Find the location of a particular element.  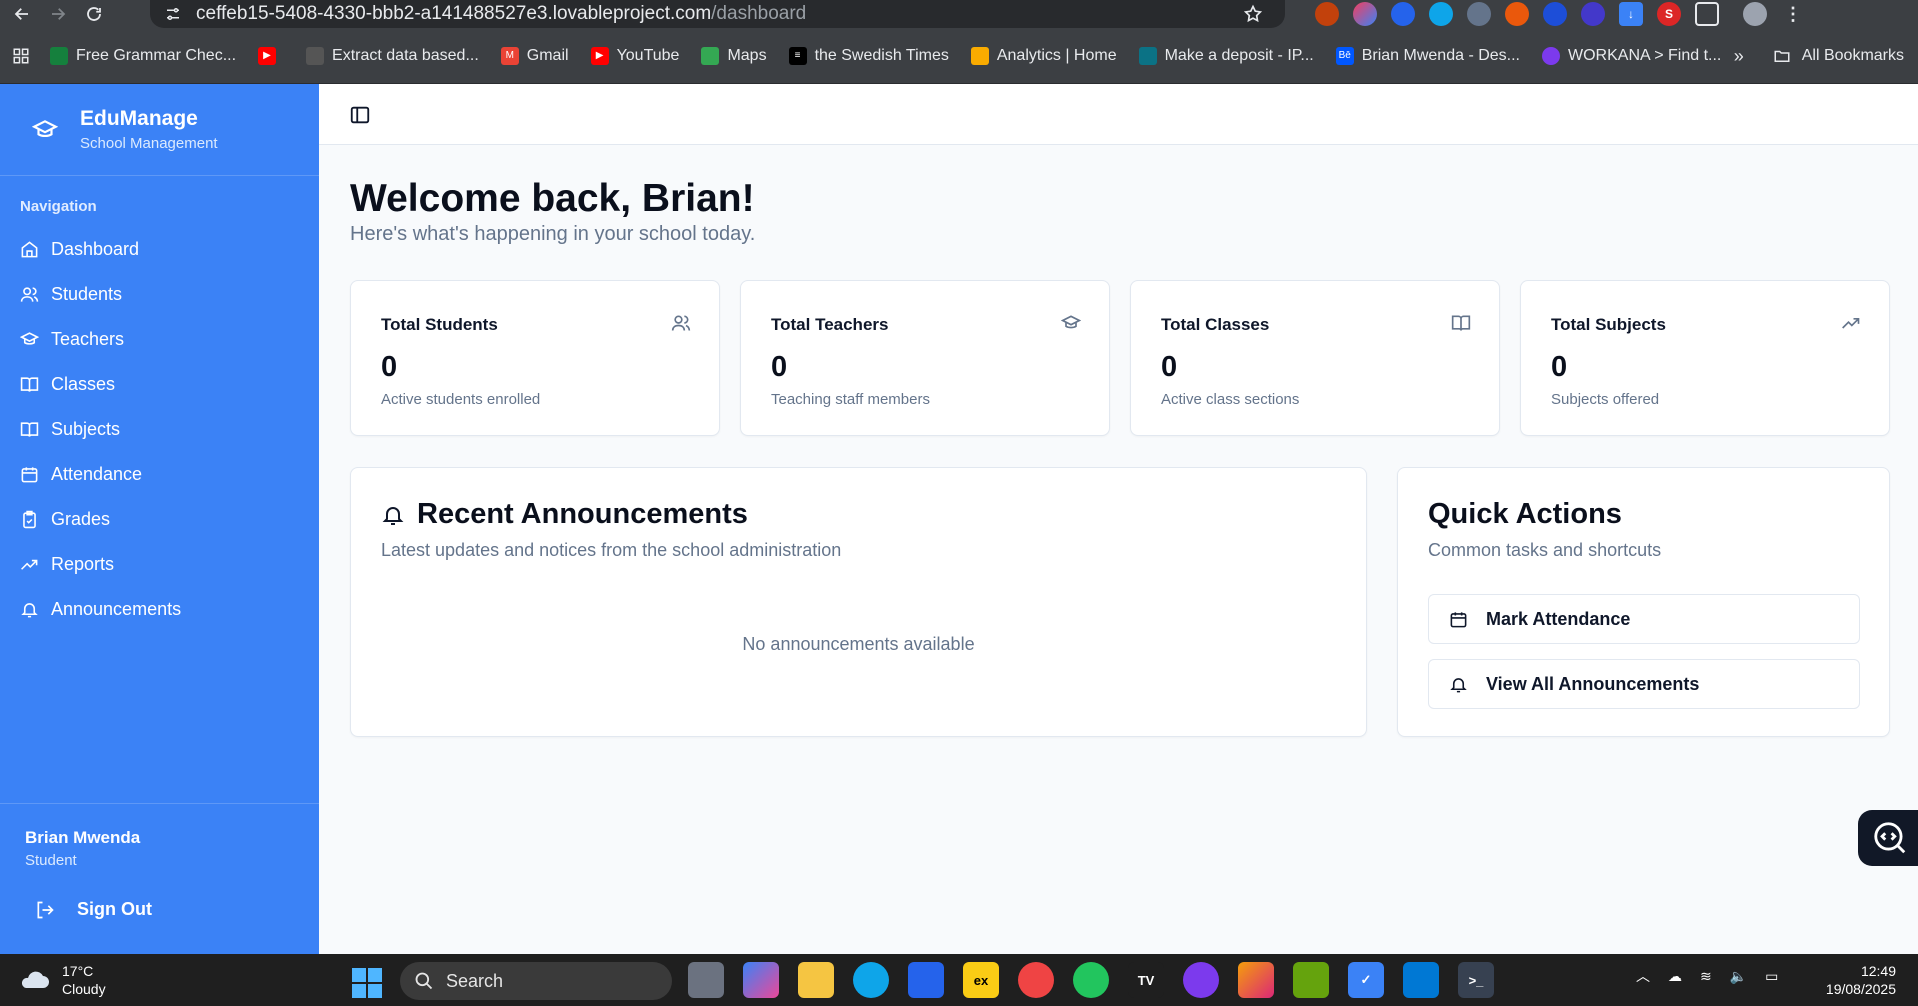

log-out-icon is located at coordinates (45, 909).